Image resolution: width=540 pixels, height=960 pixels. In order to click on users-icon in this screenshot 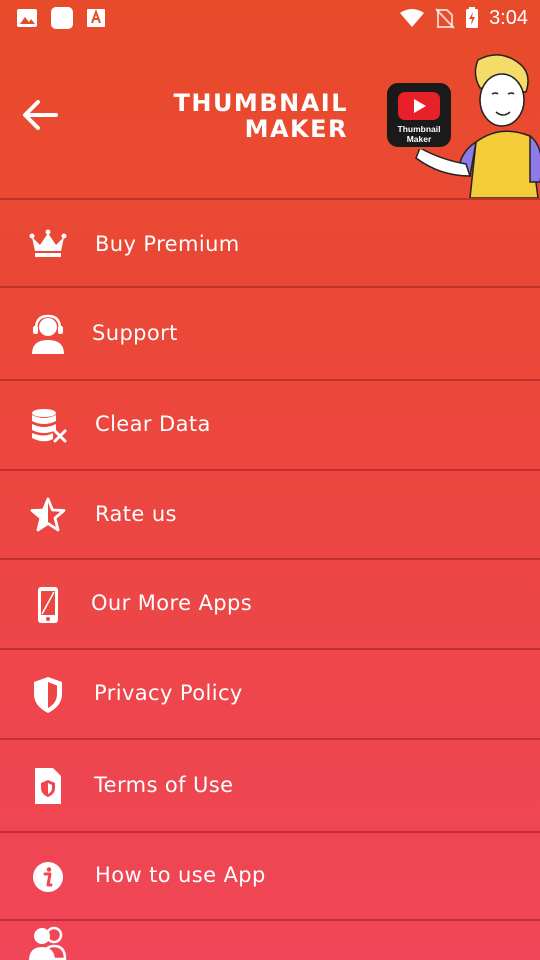, I will do `click(48, 941)`.